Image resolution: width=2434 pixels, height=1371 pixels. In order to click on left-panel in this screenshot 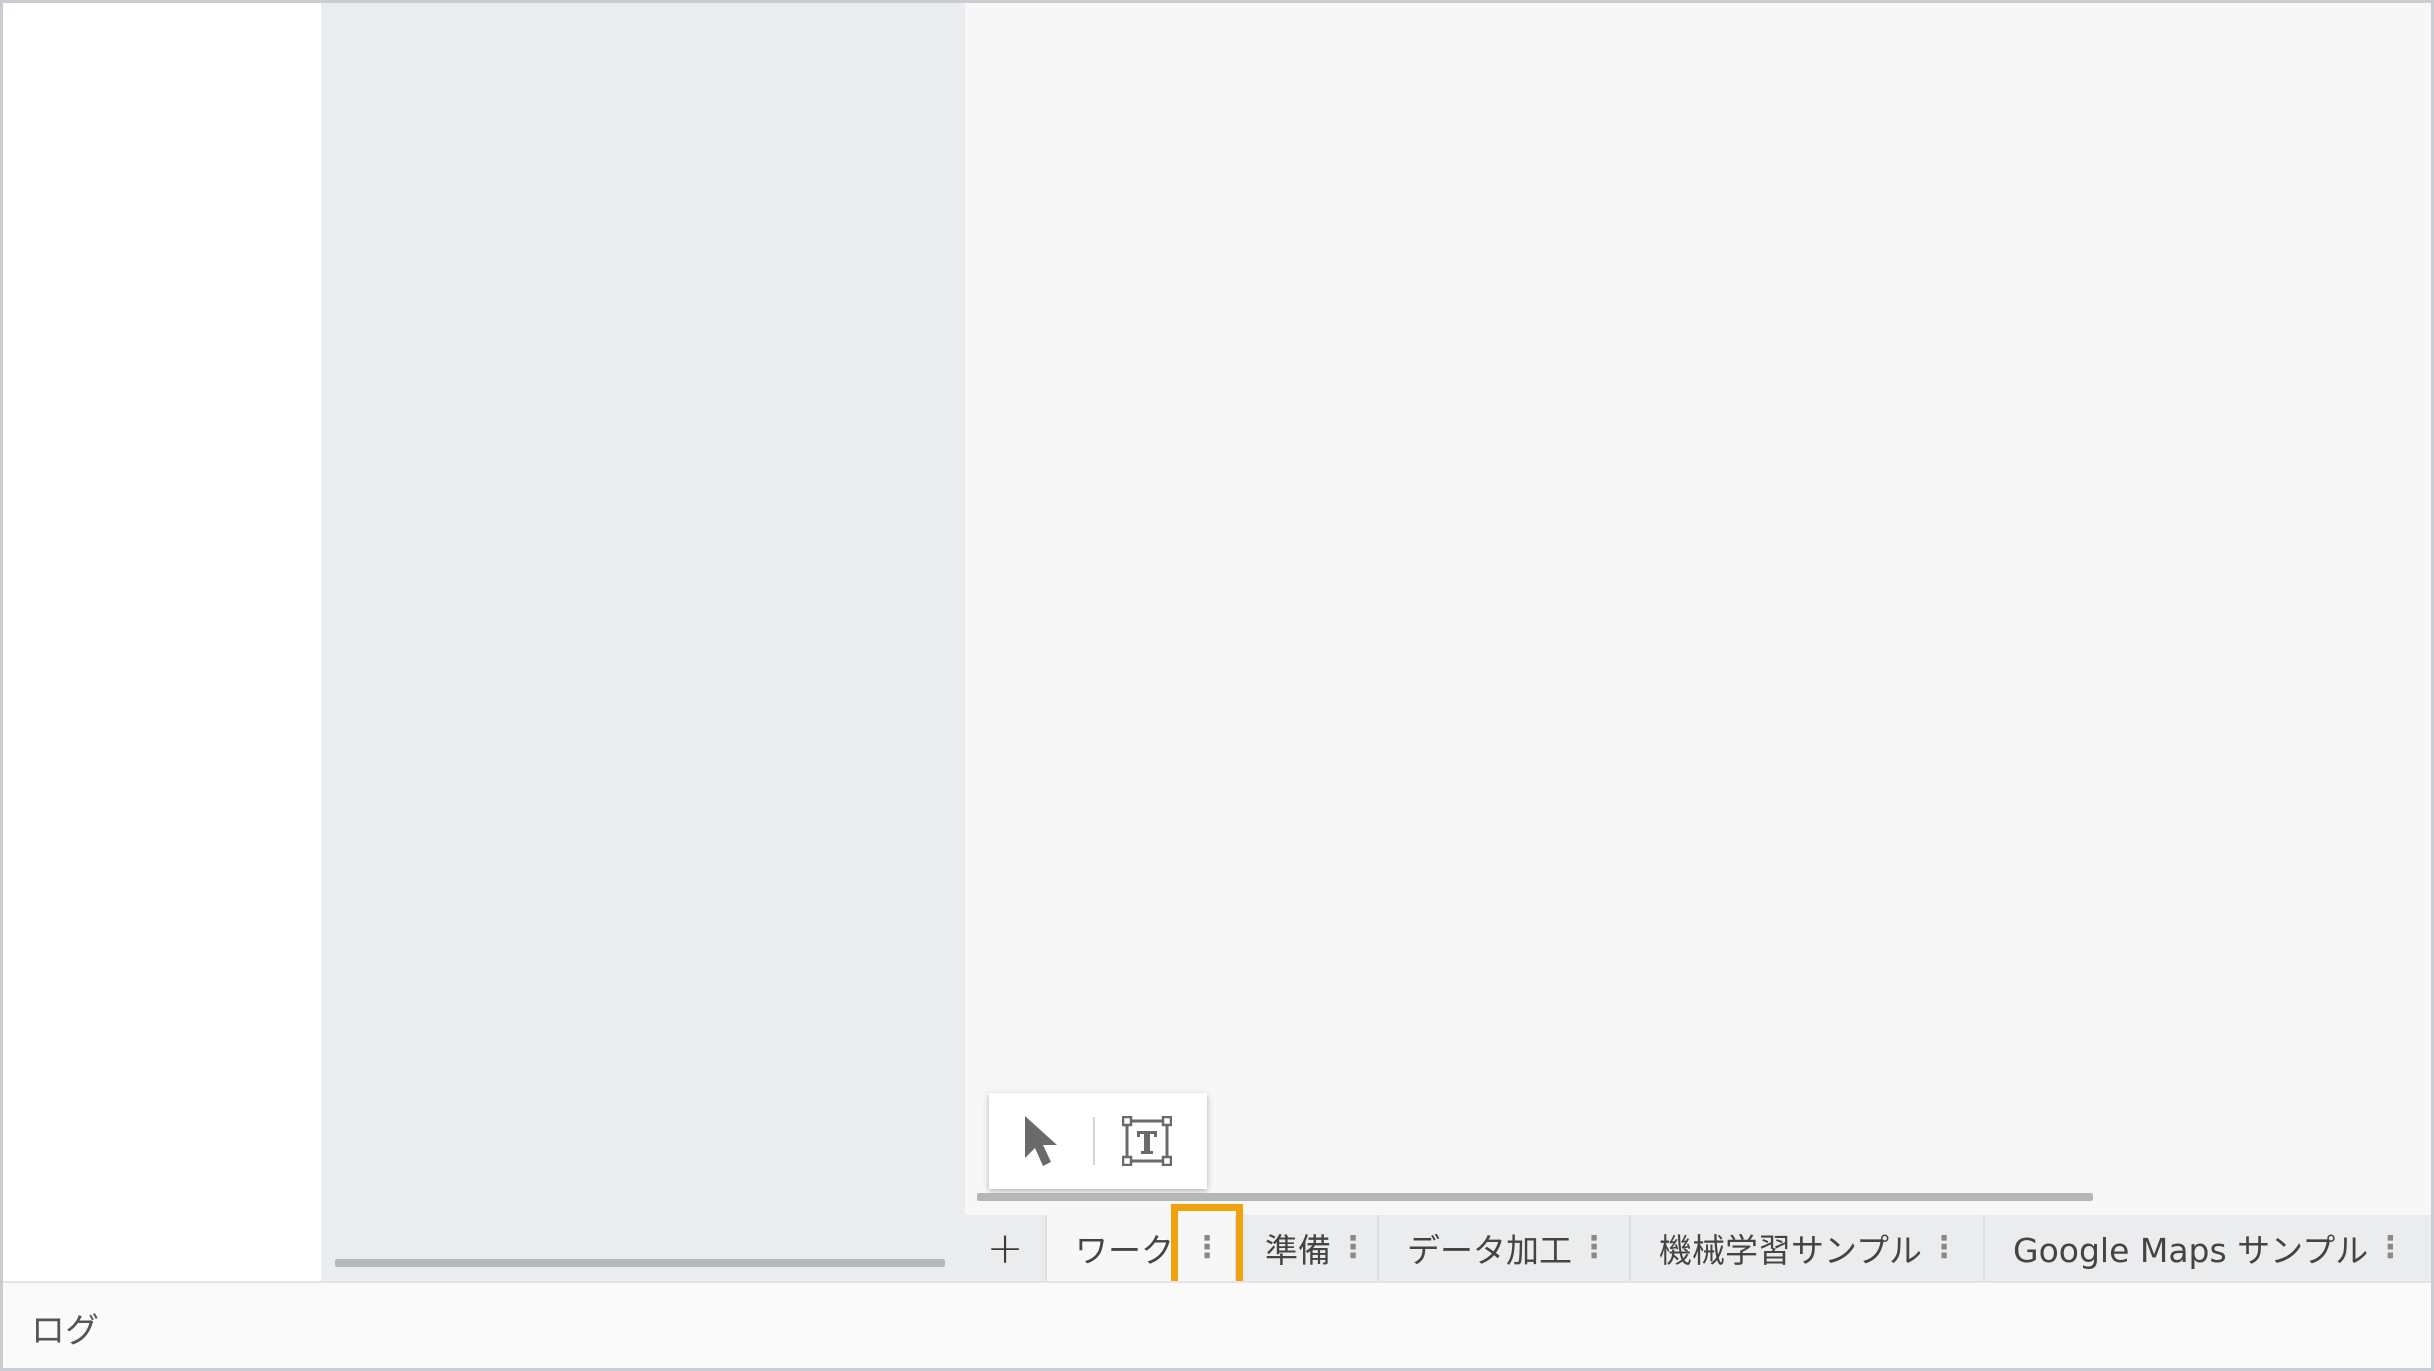, I will do `click(162, 642)`.